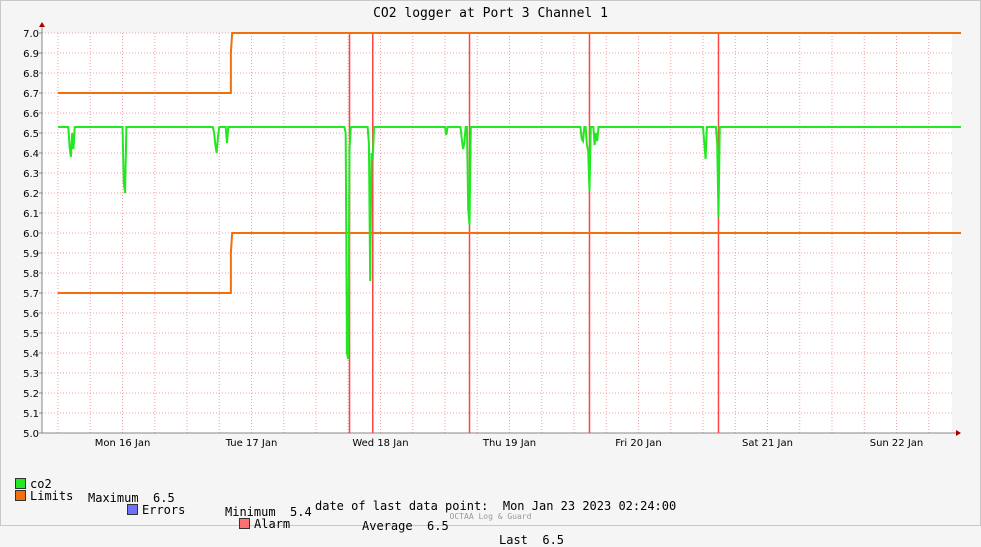  What do you see at coordinates (31, 354) in the screenshot?
I see `y-tick-label: 5.4` at bounding box center [31, 354].